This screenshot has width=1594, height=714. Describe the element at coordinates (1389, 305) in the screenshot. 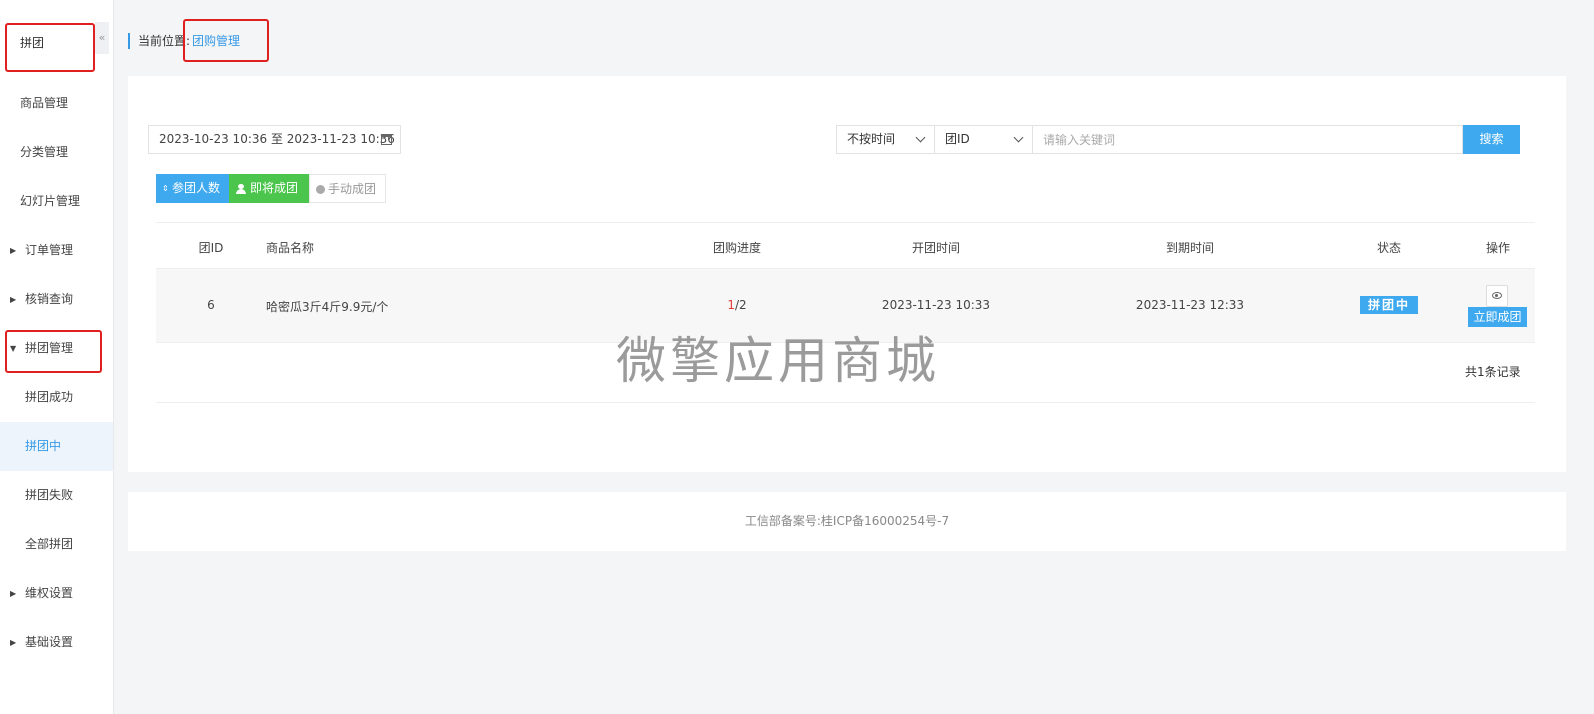

I see `status-badge: 拼团中` at that location.